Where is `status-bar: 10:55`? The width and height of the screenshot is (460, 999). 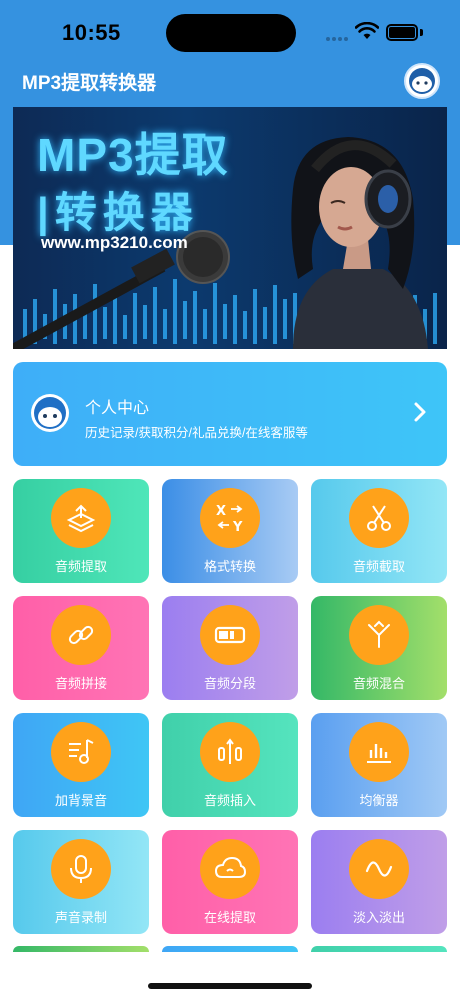 status-bar: 10:55 is located at coordinates (230, 30).